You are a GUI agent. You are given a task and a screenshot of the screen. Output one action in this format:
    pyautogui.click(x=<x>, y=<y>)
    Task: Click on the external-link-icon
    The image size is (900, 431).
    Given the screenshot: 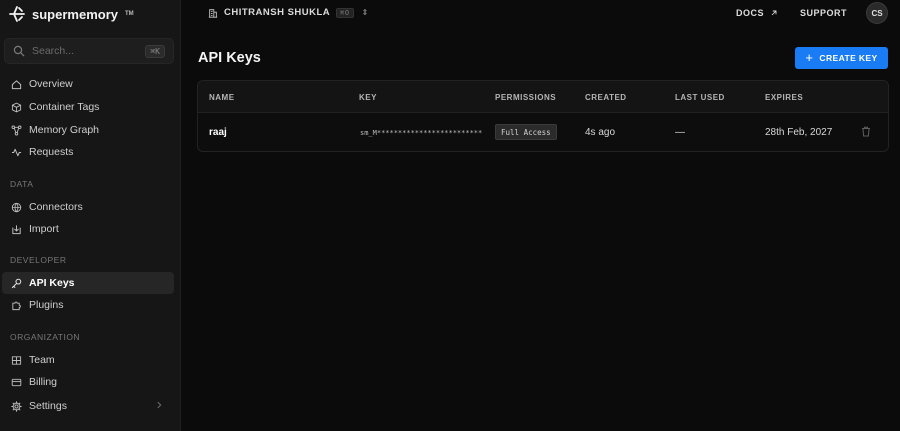 What is the action you would take?
    pyautogui.click(x=774, y=13)
    